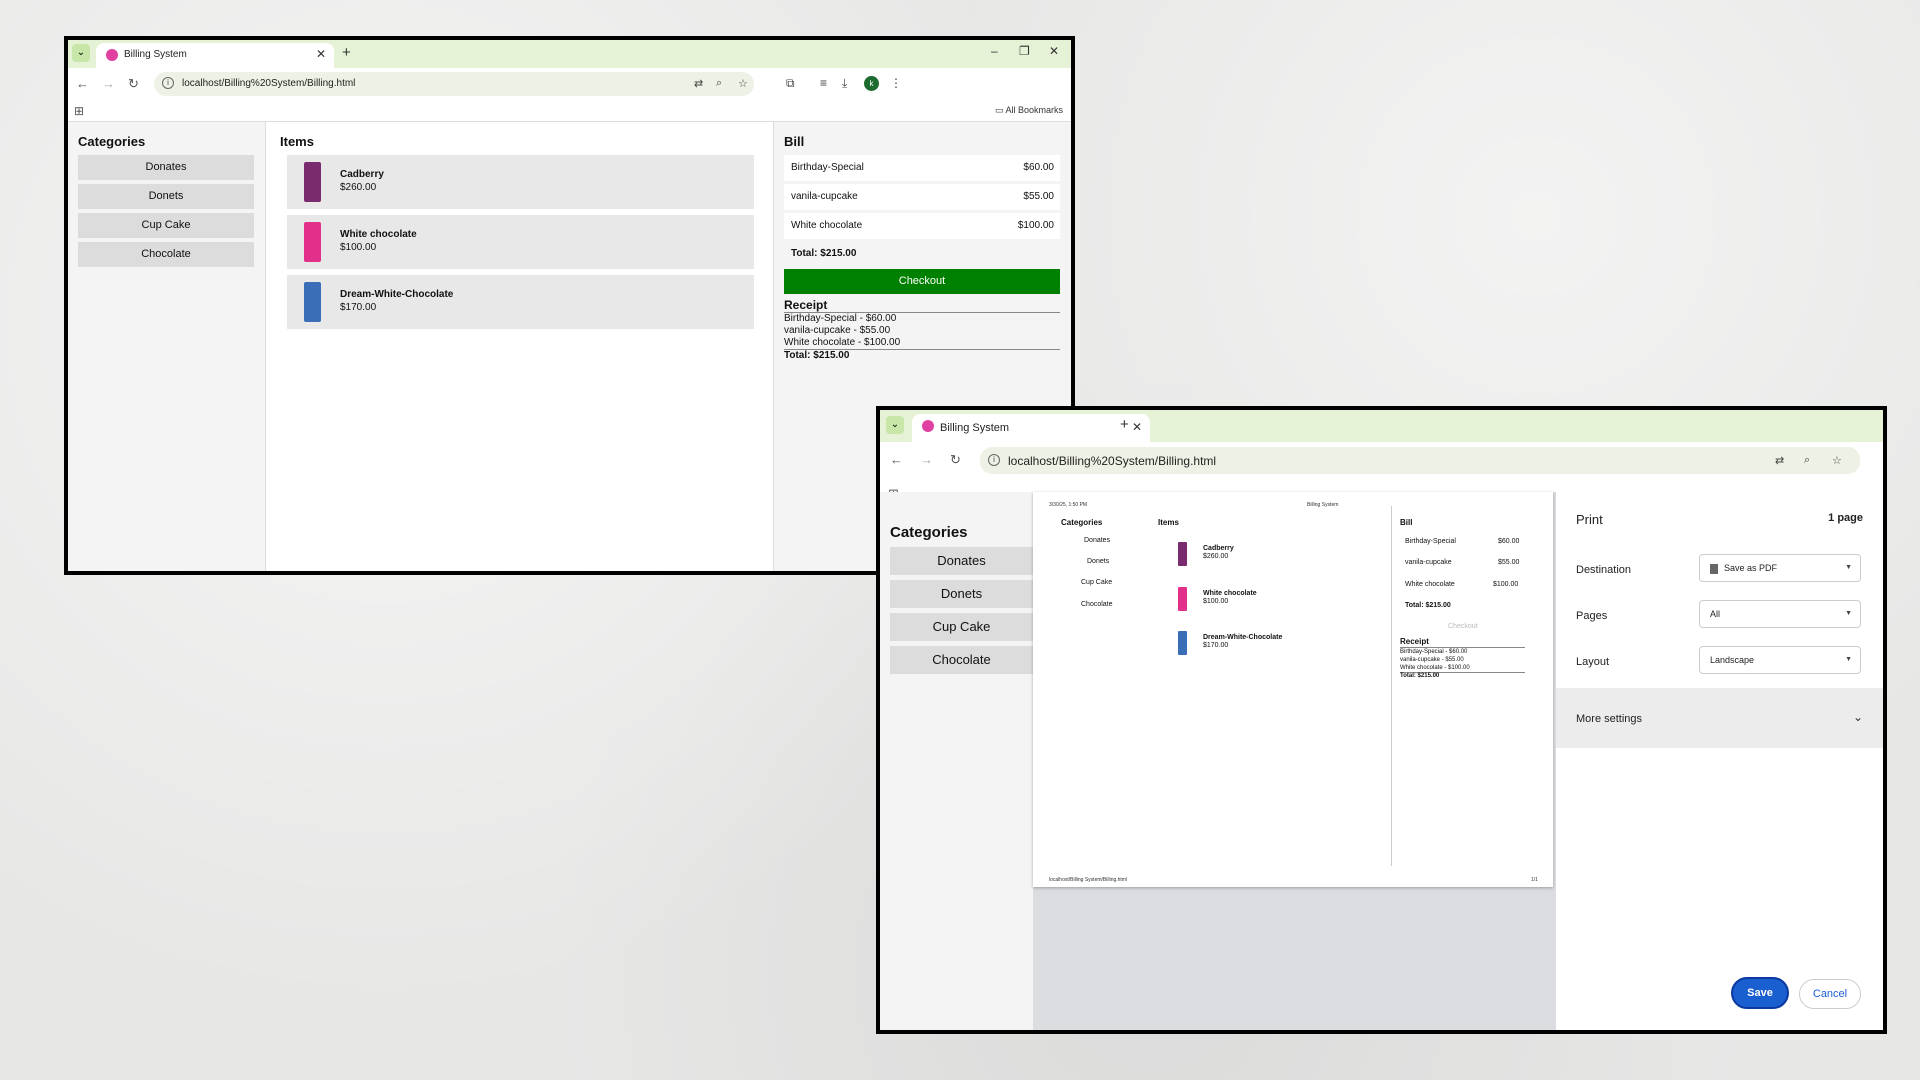 This screenshot has height=1080, width=1920. What do you see at coordinates (1592, 616) in the screenshot?
I see `pages-label: Pages` at bounding box center [1592, 616].